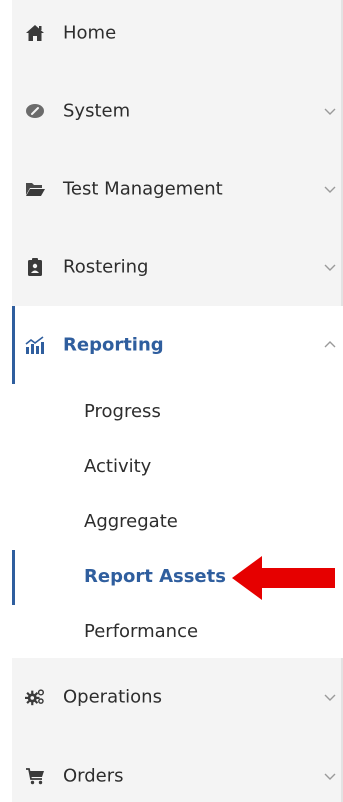 The height and width of the screenshot is (802, 343). I want to click on sidebar-item-reporting: Reporting, so click(177, 345).